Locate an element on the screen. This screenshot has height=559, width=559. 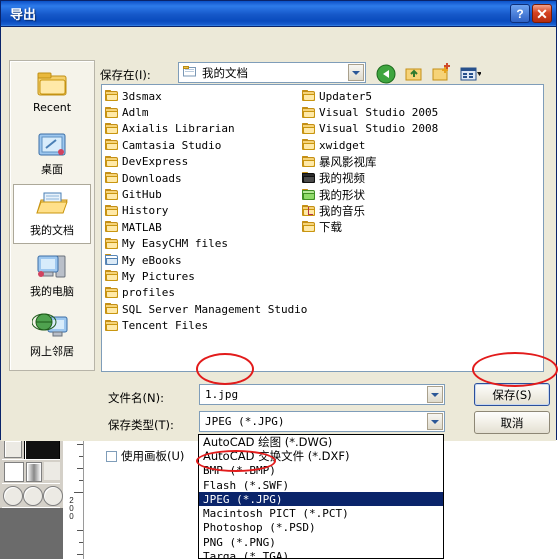
dropdown-option: Flash (*.SWF) is located at coordinates (321, 485).